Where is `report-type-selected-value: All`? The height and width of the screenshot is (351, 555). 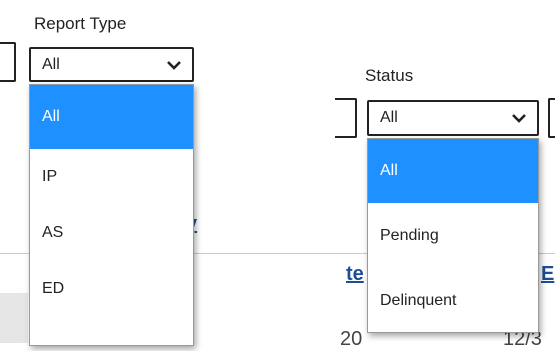
report-type-selected-value: All is located at coordinates (51, 64).